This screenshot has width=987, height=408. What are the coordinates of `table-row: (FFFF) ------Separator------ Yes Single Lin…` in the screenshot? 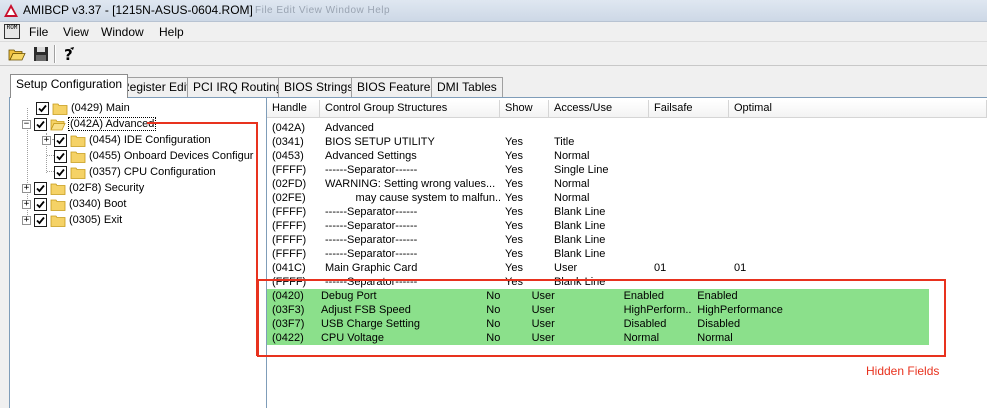 It's located at (627, 170).